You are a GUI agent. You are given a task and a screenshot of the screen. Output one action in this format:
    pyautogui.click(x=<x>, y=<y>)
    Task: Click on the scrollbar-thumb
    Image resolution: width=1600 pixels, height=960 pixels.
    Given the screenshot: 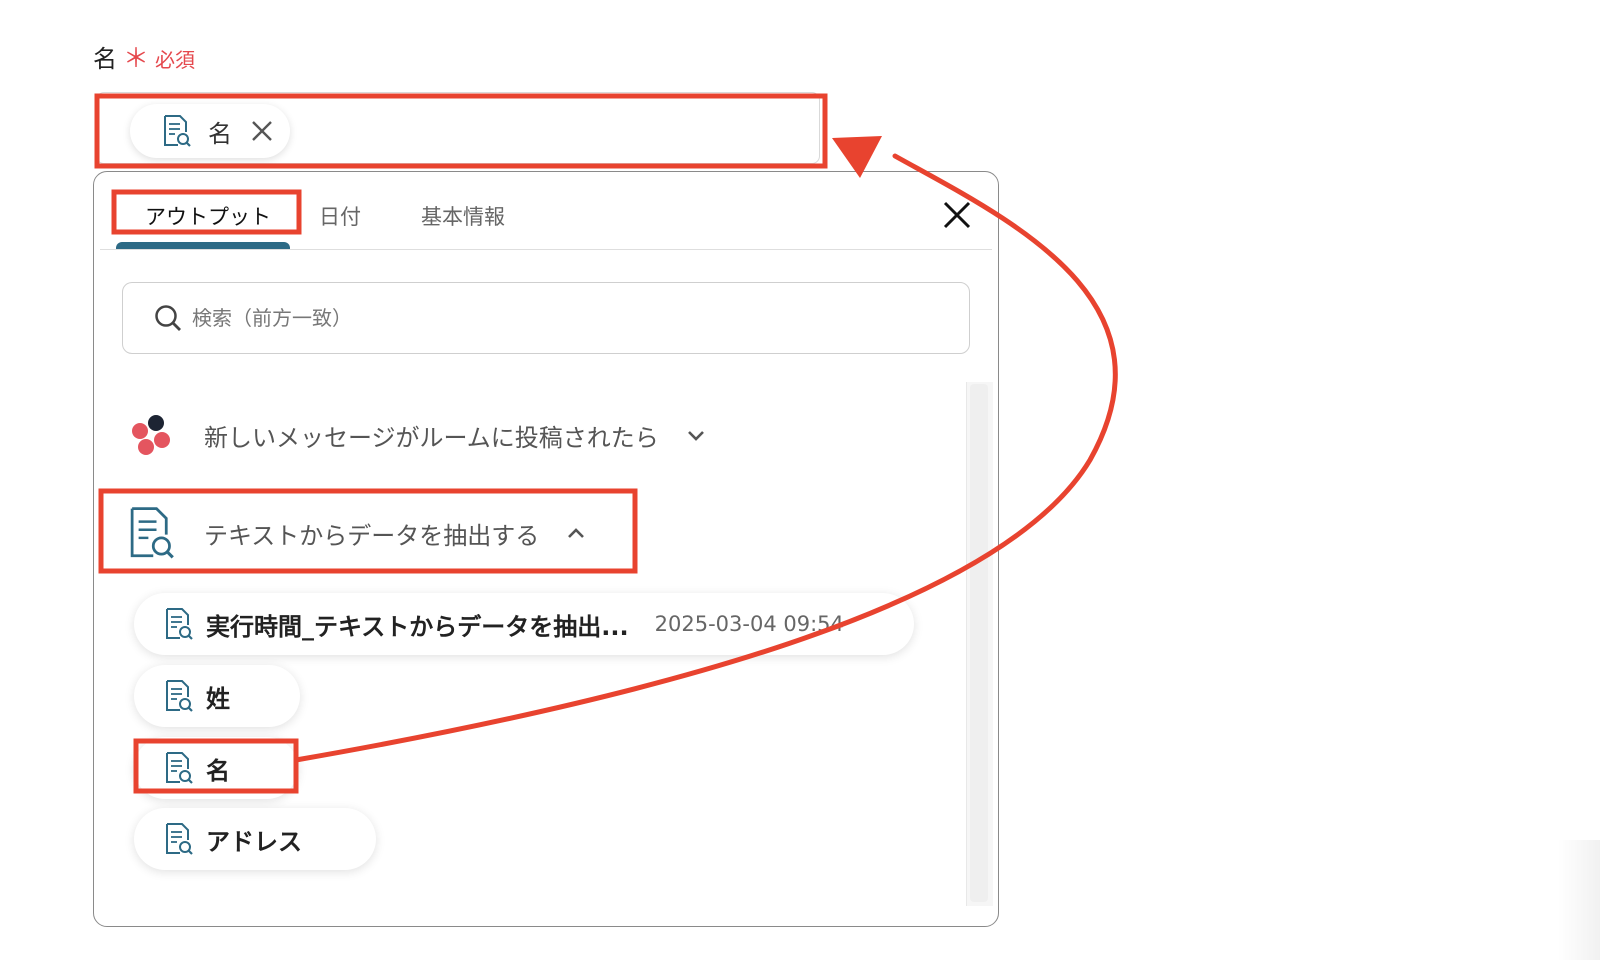 What is the action you would take?
    pyautogui.click(x=979, y=643)
    